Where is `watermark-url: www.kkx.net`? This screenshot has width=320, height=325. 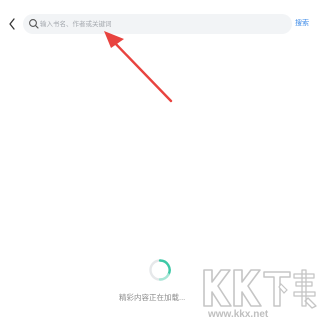
watermark-url: www.kkx.net is located at coordinates (238, 314).